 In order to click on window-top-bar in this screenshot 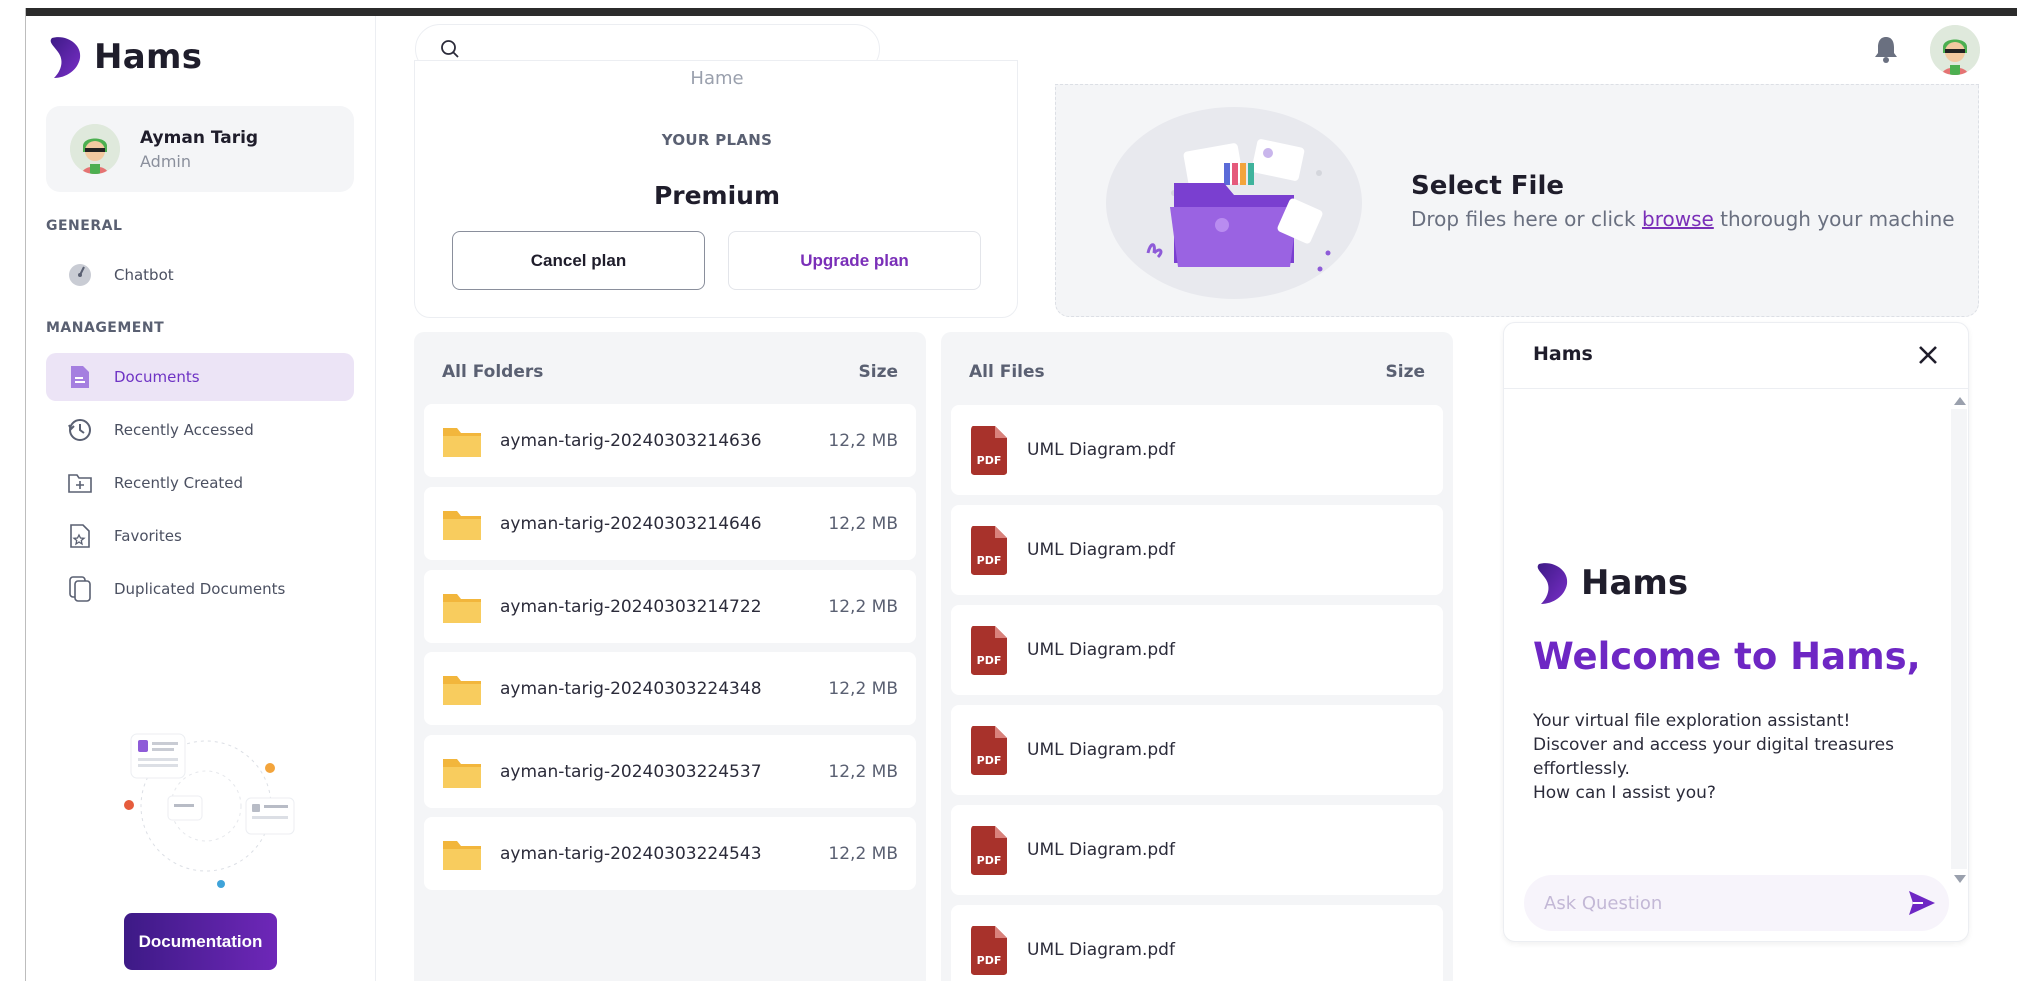, I will do `click(1021, 12)`.